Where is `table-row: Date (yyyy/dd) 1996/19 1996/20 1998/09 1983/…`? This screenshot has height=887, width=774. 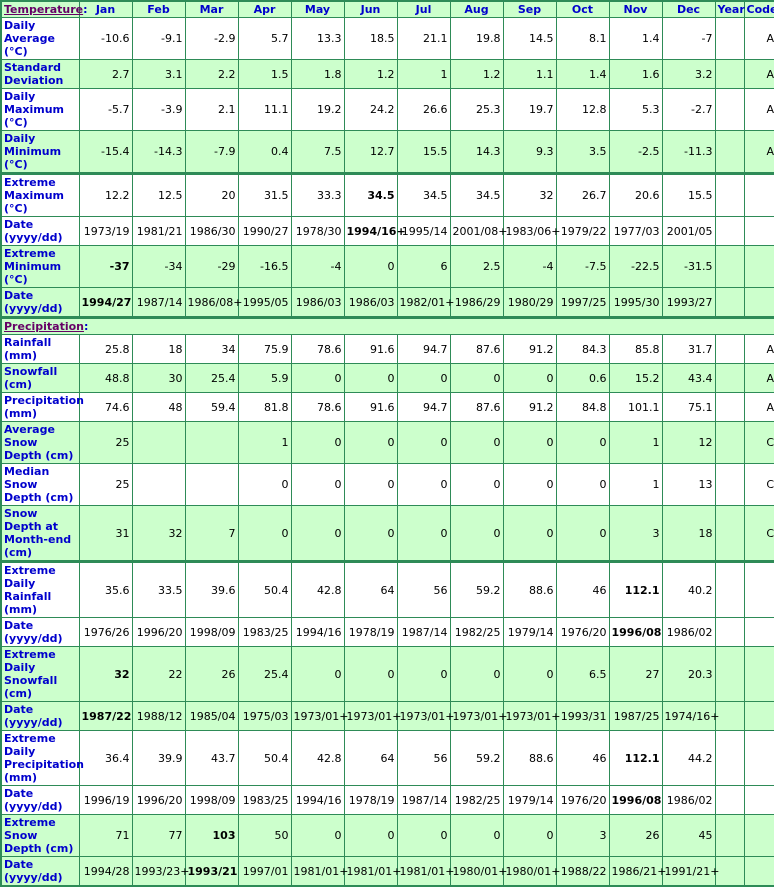 table-row: Date (yyyy/dd) 1996/19 1996/20 1998/09 1983/… is located at coordinates (387, 800).